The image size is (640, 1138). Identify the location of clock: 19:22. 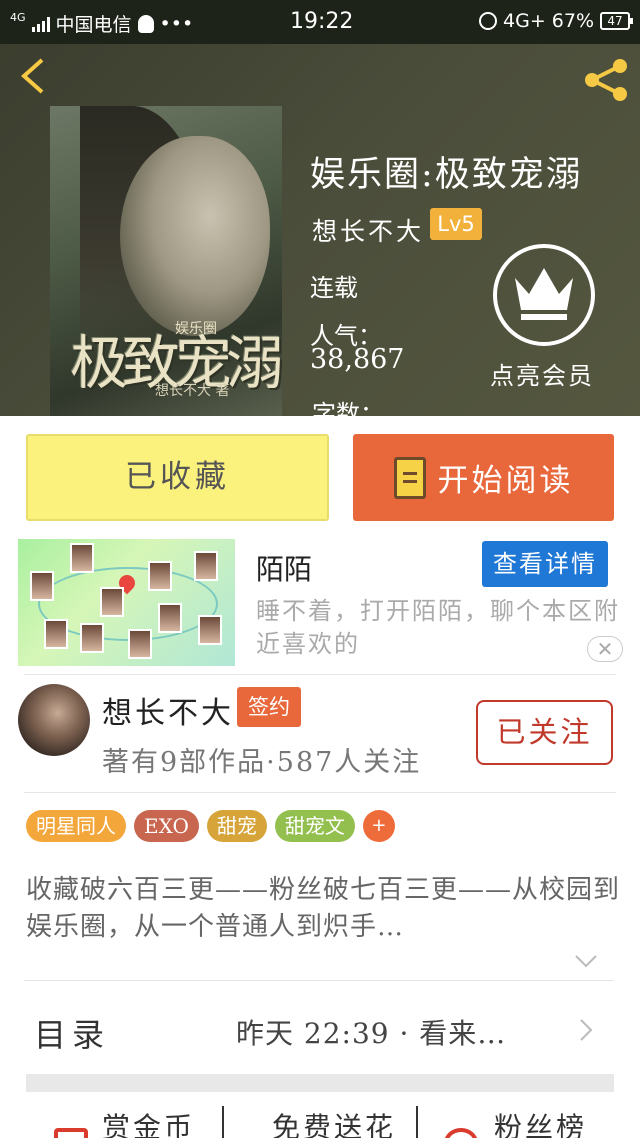
(322, 21).